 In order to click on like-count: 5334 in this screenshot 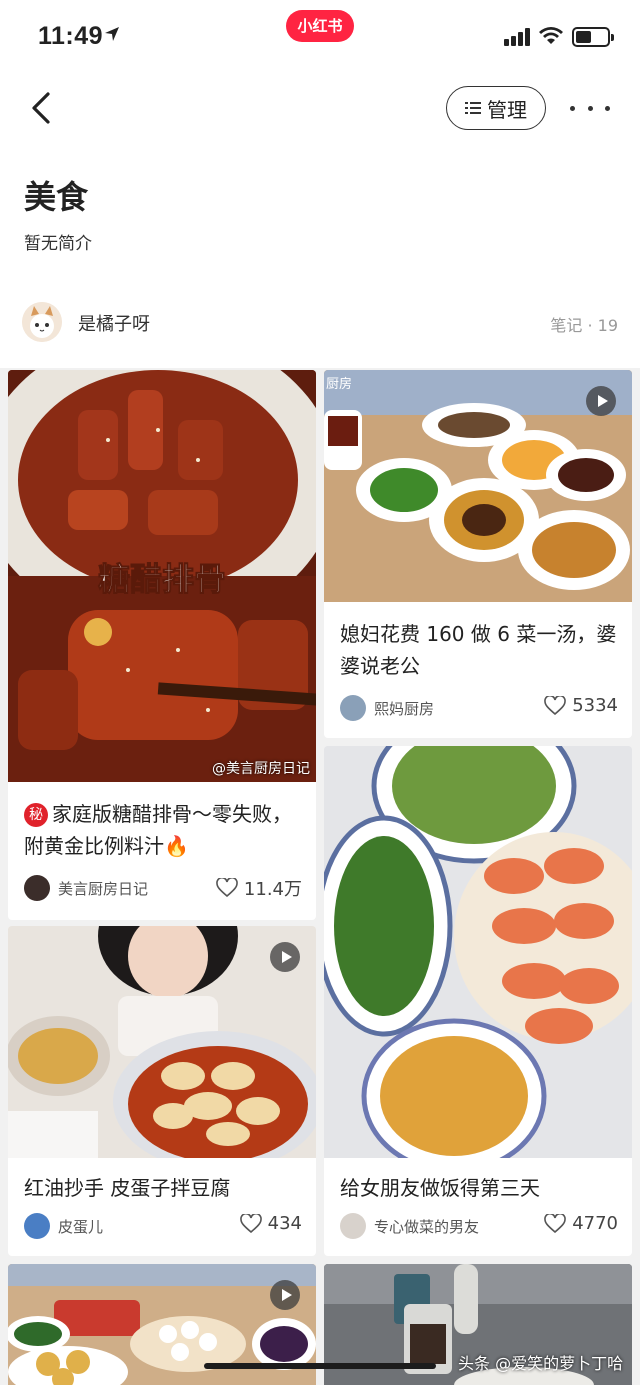, I will do `click(595, 705)`.